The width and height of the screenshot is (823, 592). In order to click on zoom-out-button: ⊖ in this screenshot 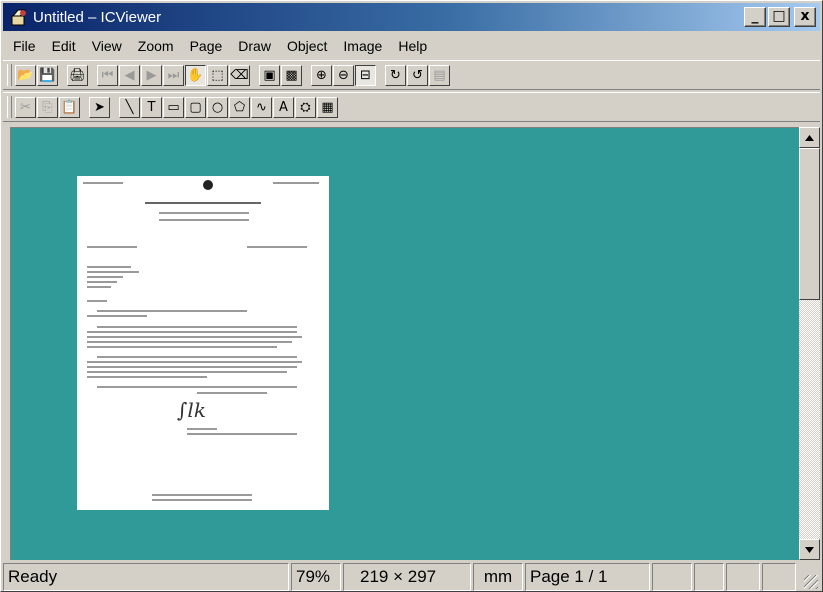, I will do `click(343, 75)`.